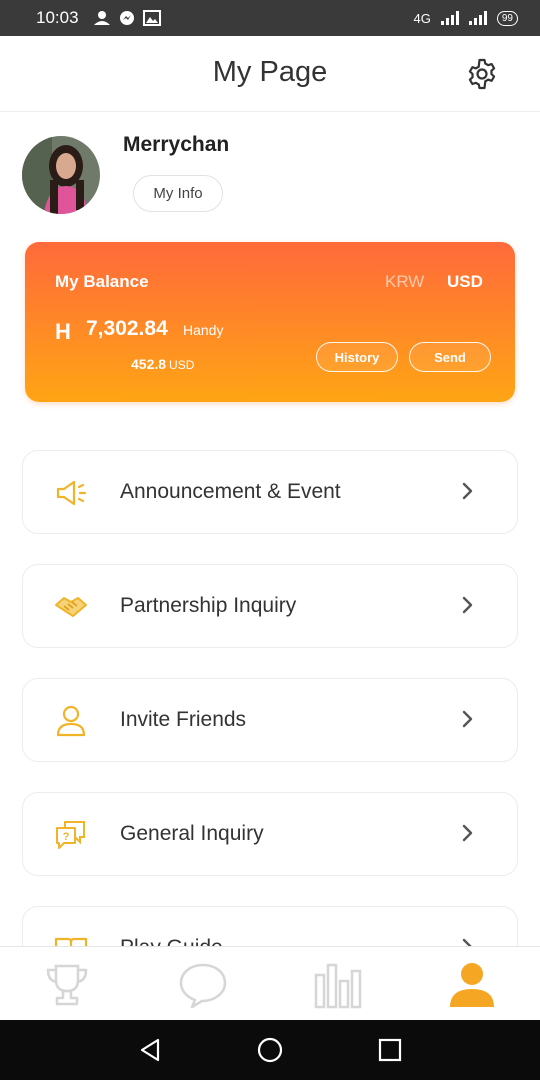  Describe the element at coordinates (183, 719) in the screenshot. I see `menu-label: Invite Friends` at that location.